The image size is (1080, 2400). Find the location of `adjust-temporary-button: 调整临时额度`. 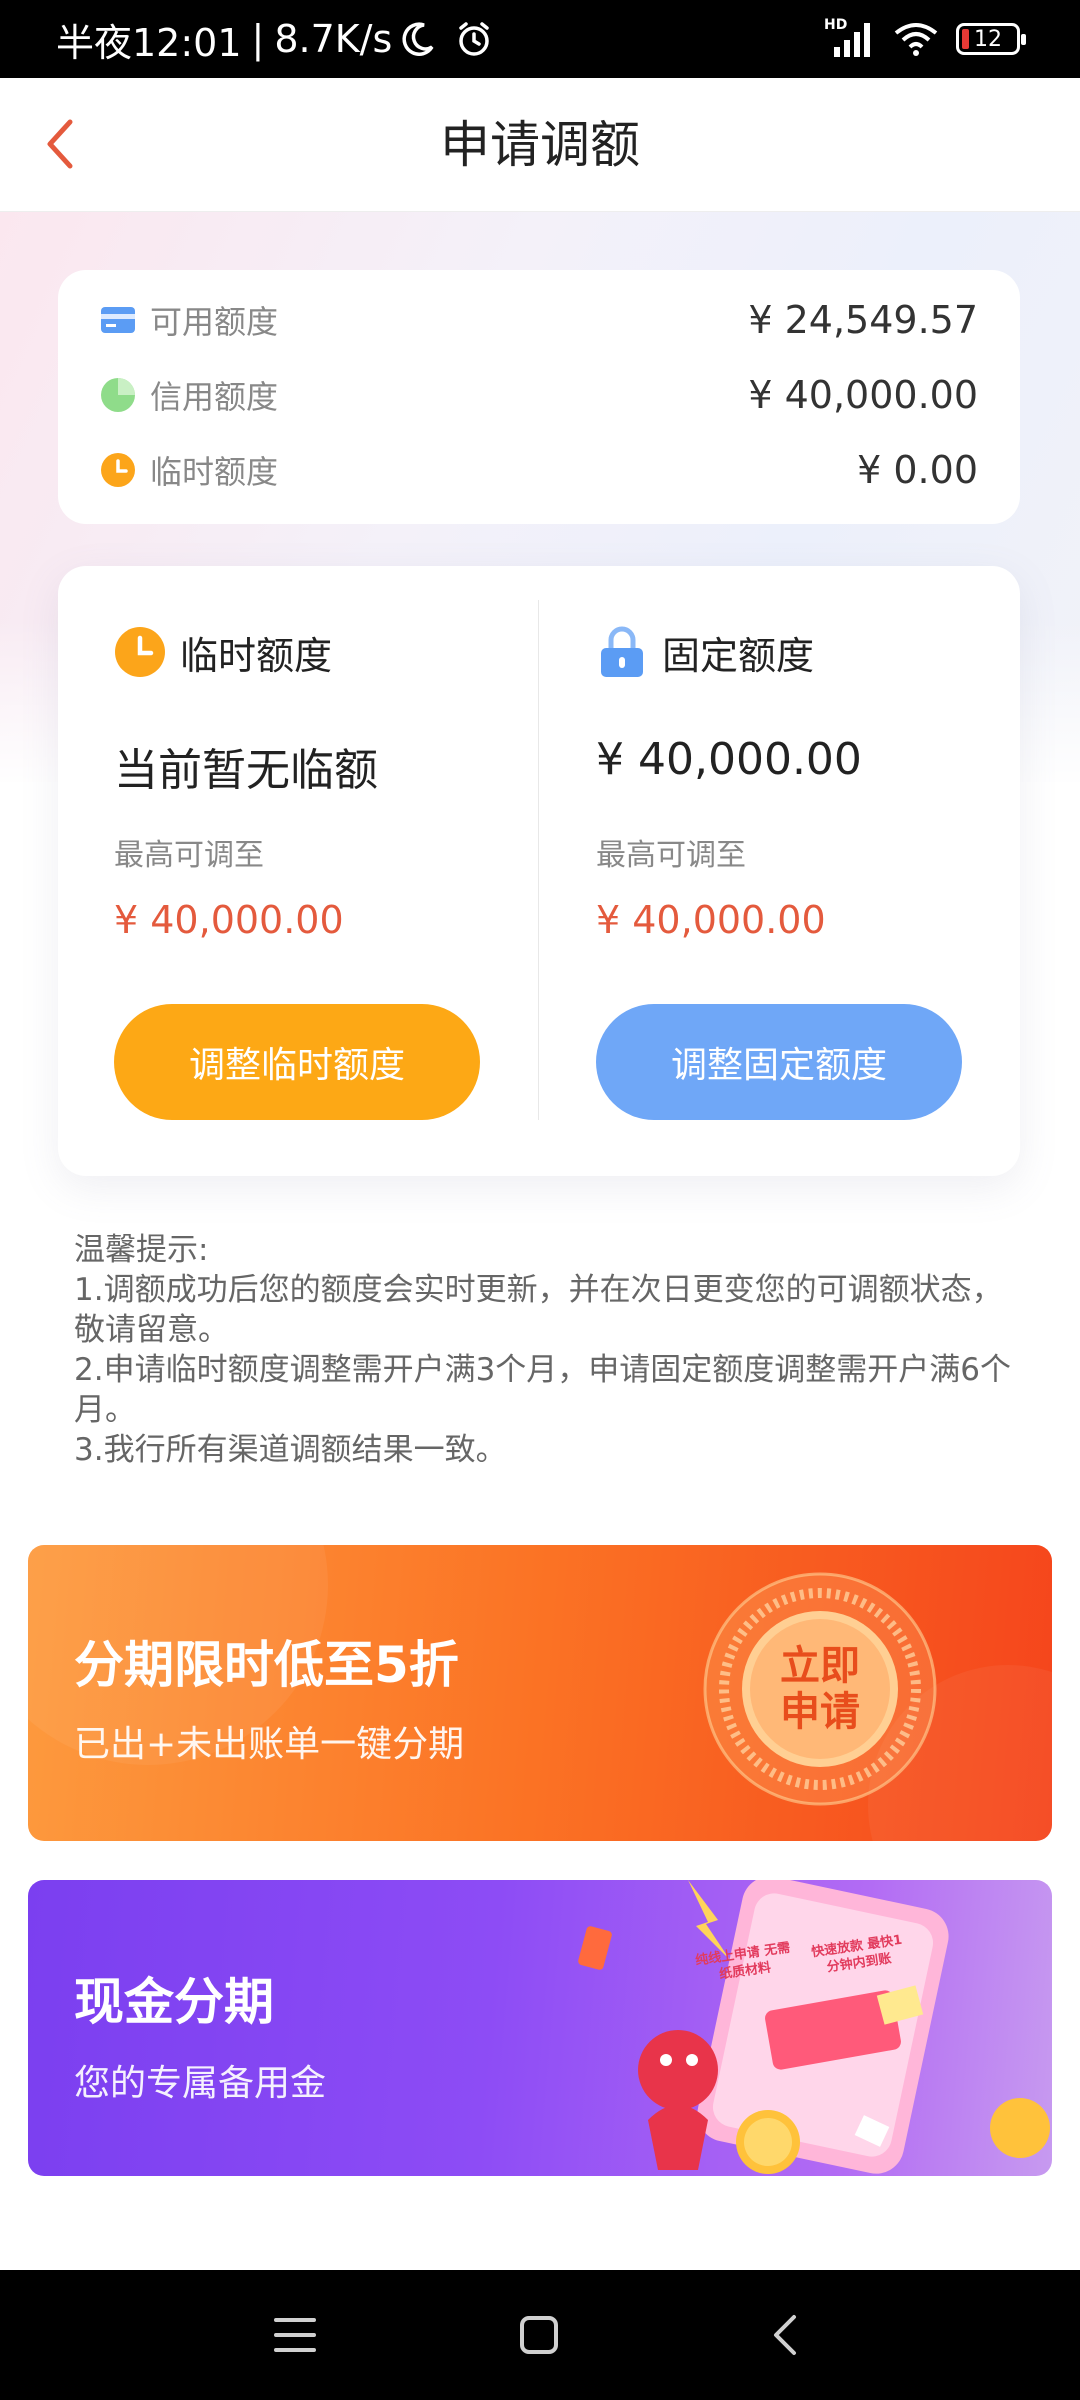

adjust-temporary-button: 调整临时额度 is located at coordinates (297, 1062).